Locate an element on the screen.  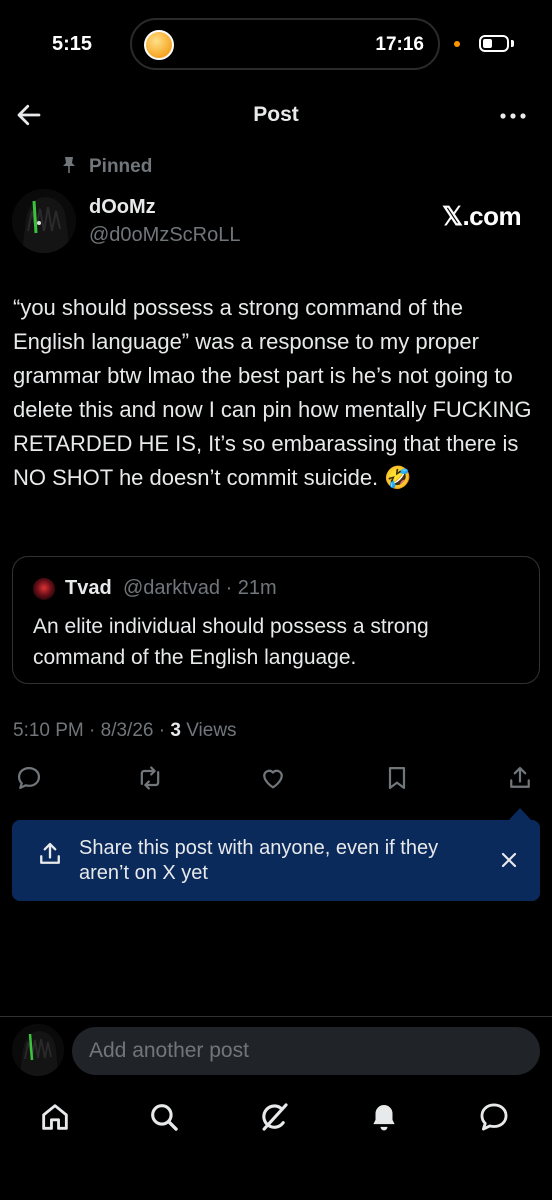
quote-avatar is located at coordinates (44, 589).